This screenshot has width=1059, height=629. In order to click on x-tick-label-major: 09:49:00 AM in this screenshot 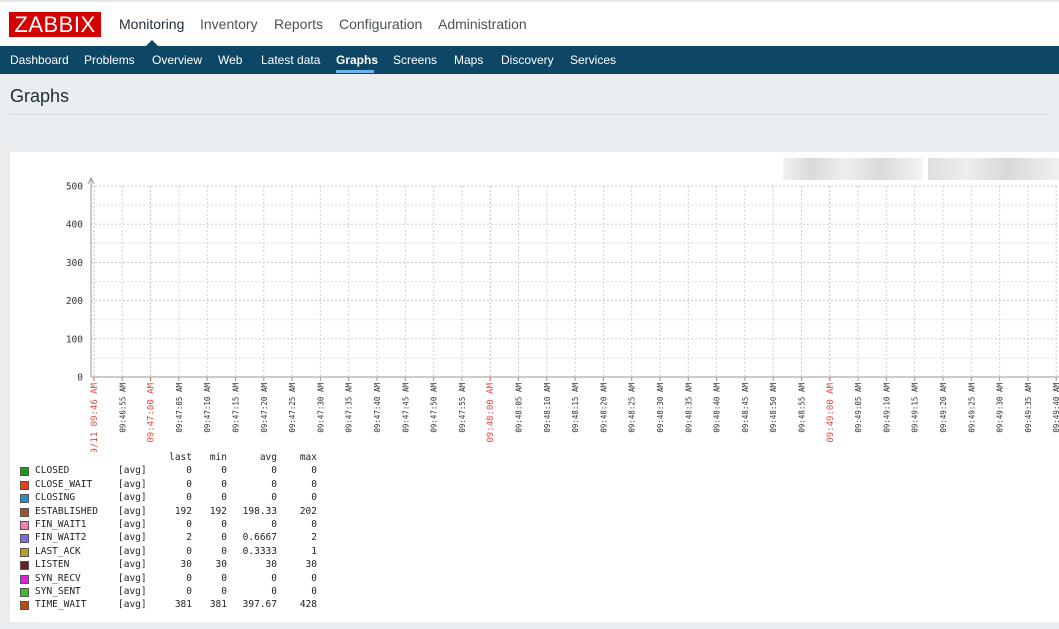, I will do `click(831, 412)`.